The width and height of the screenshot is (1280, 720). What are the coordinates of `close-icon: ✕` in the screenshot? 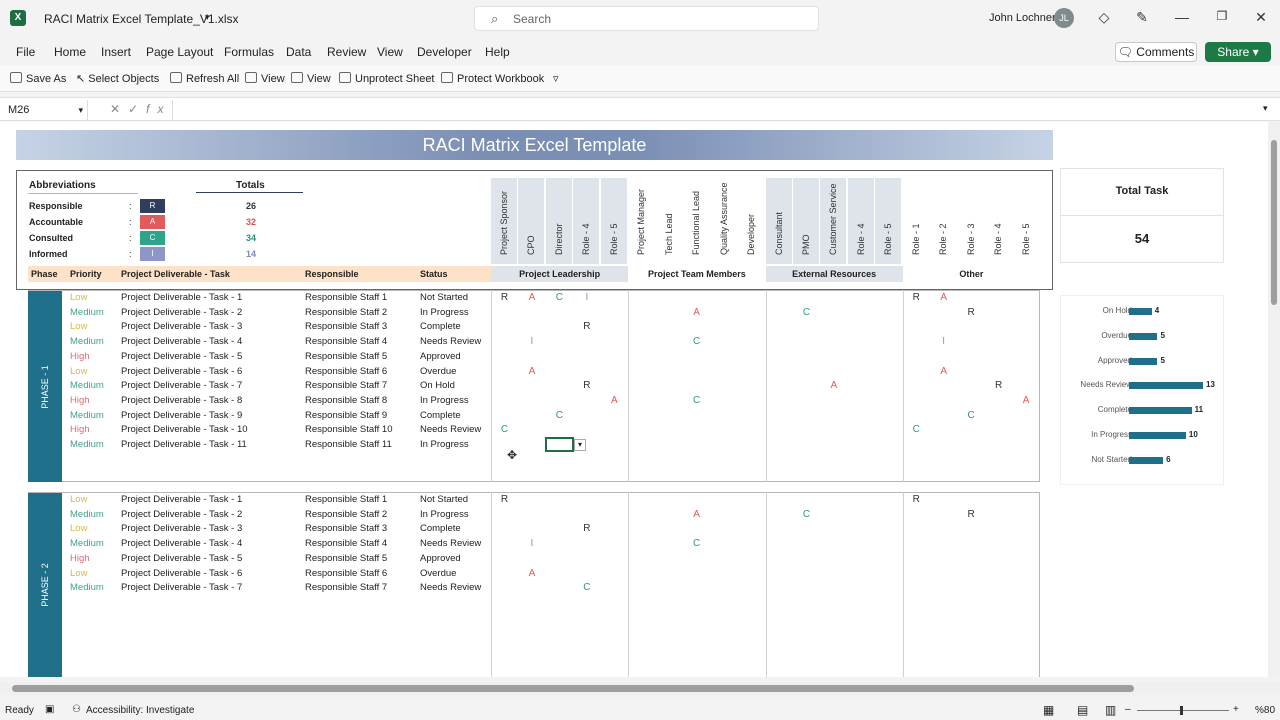 It's located at (1261, 17).